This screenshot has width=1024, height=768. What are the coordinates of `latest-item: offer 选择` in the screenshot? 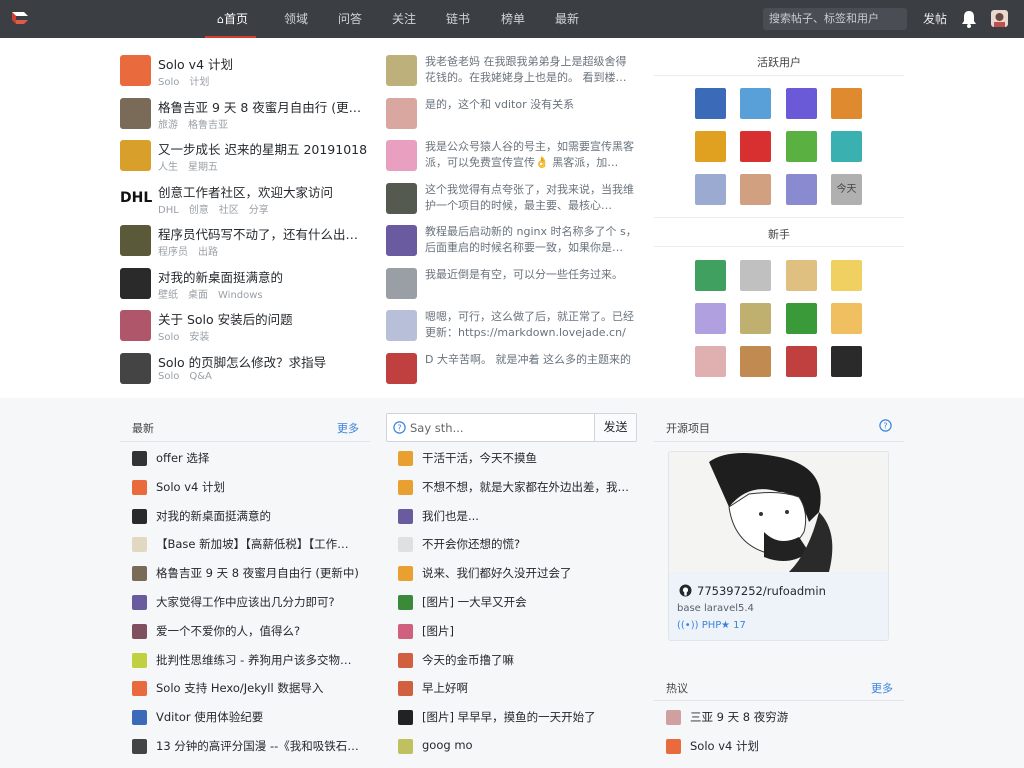 It's located at (246, 459).